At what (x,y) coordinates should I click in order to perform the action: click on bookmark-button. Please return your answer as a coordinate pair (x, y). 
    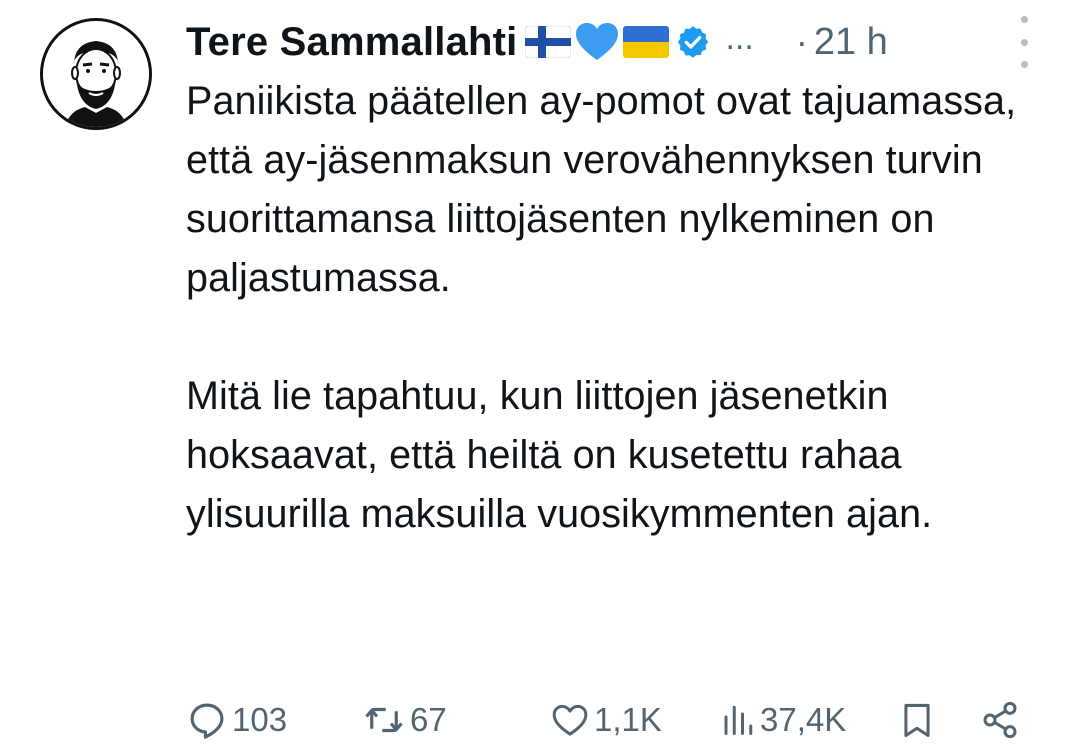
    Looking at the image, I should click on (917, 720).